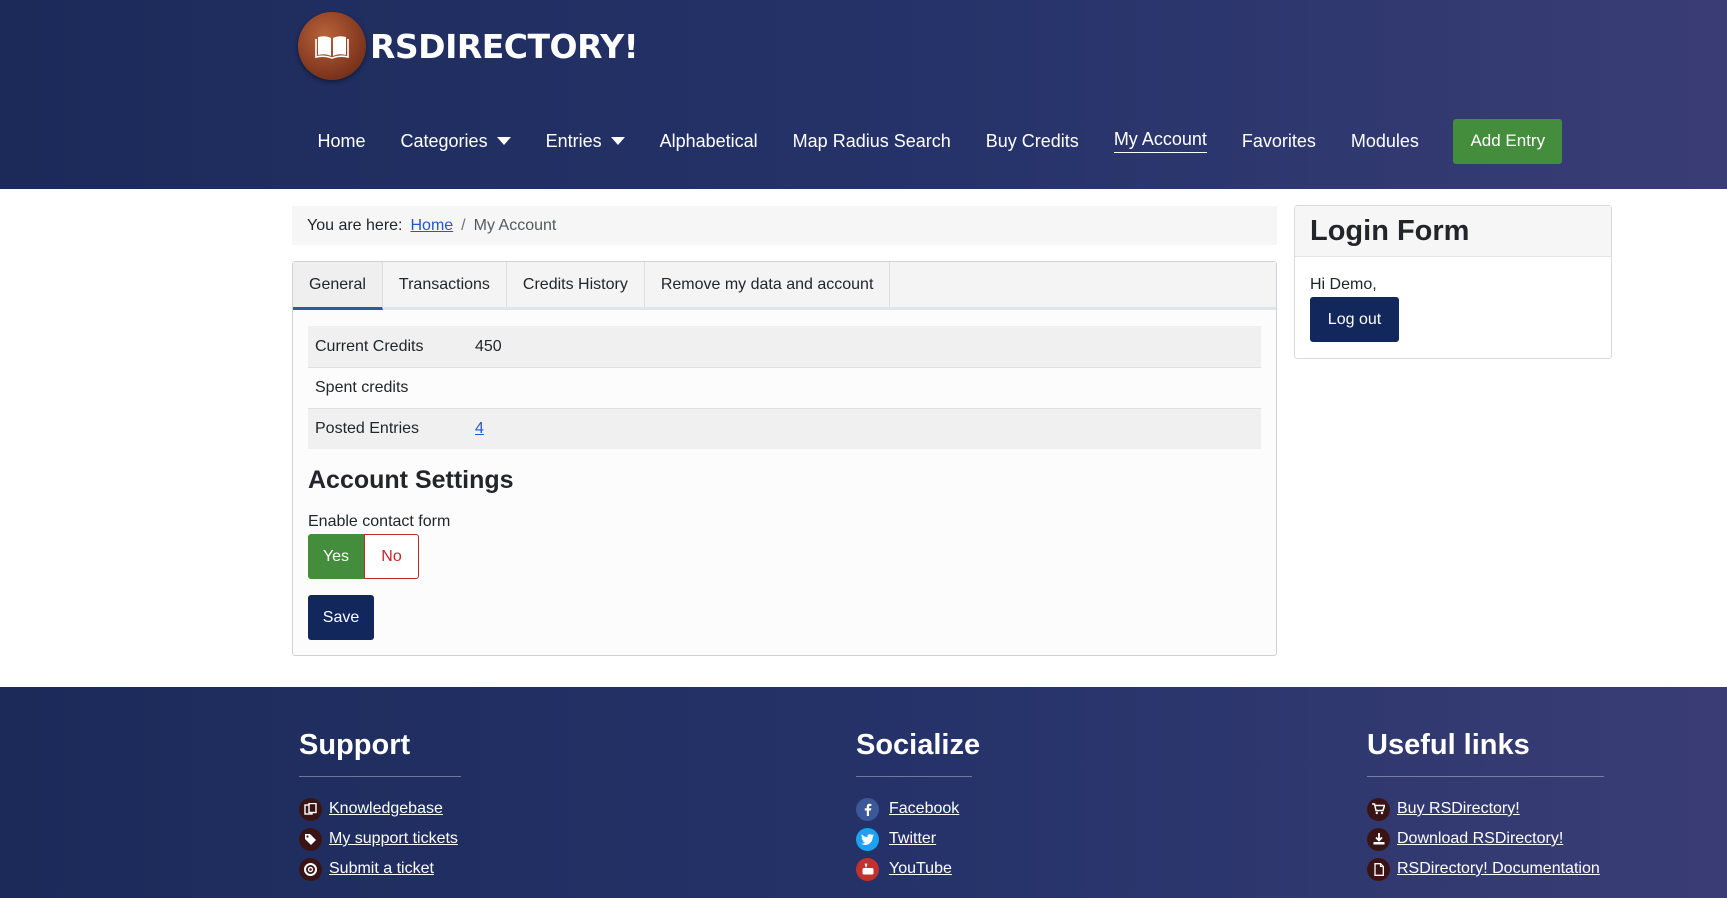  I want to click on nav-map-radius-search-label: Map Radius Search, so click(871, 140).